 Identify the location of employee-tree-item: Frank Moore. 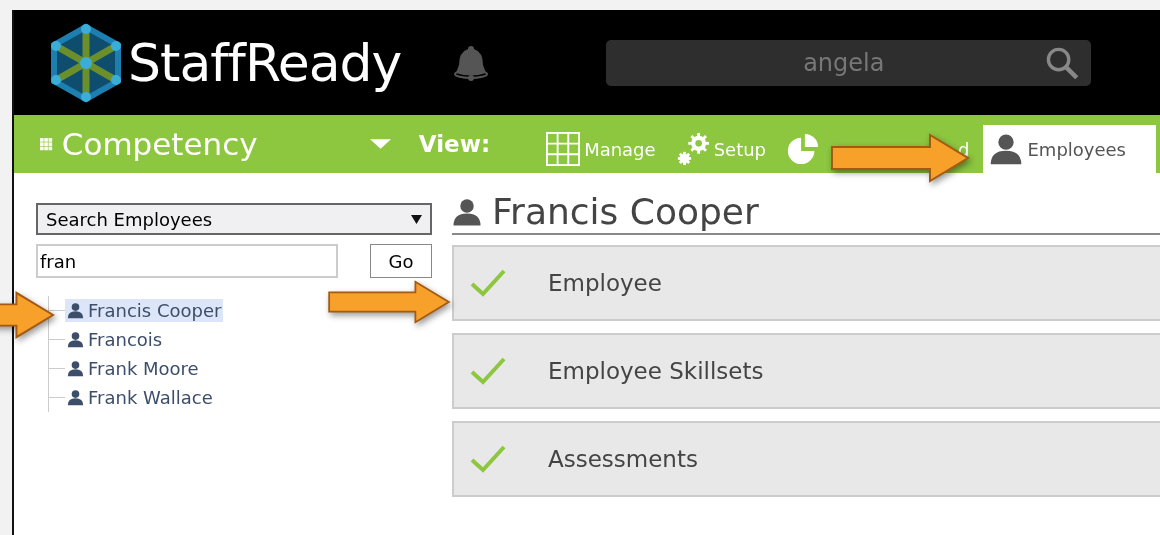
(133, 368).